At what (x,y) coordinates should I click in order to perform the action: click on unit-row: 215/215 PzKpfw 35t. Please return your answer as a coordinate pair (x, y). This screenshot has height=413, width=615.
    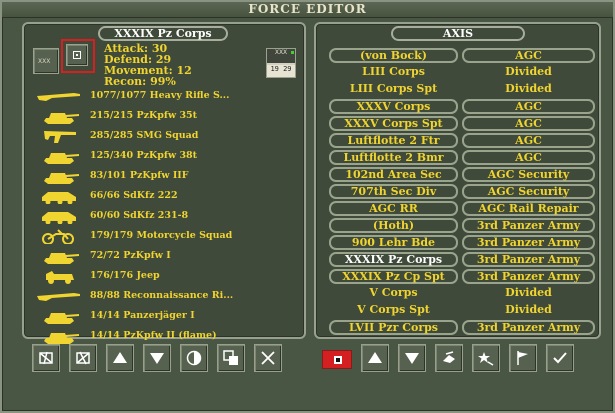
    Looking at the image, I should click on (170, 116).